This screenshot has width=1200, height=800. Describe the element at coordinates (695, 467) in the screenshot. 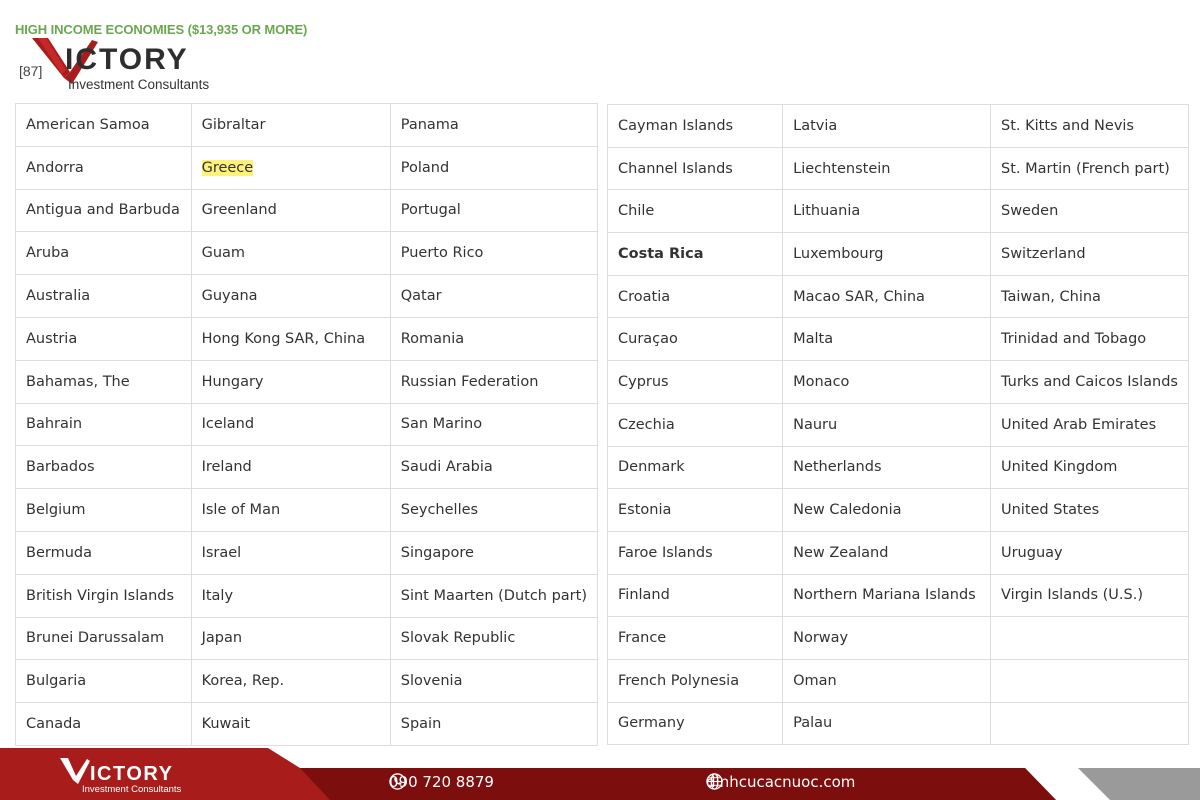

I see `table-cell: Denmark` at that location.